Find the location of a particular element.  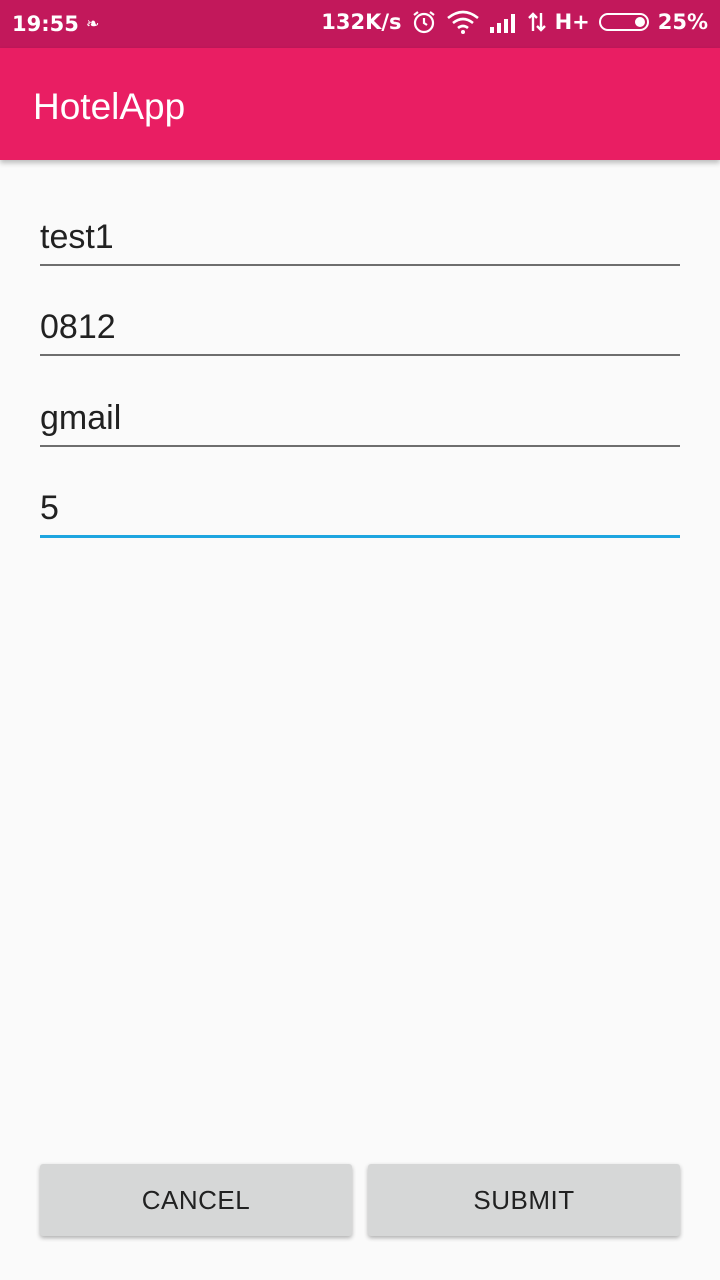

wifi-icon is located at coordinates (463, 22).